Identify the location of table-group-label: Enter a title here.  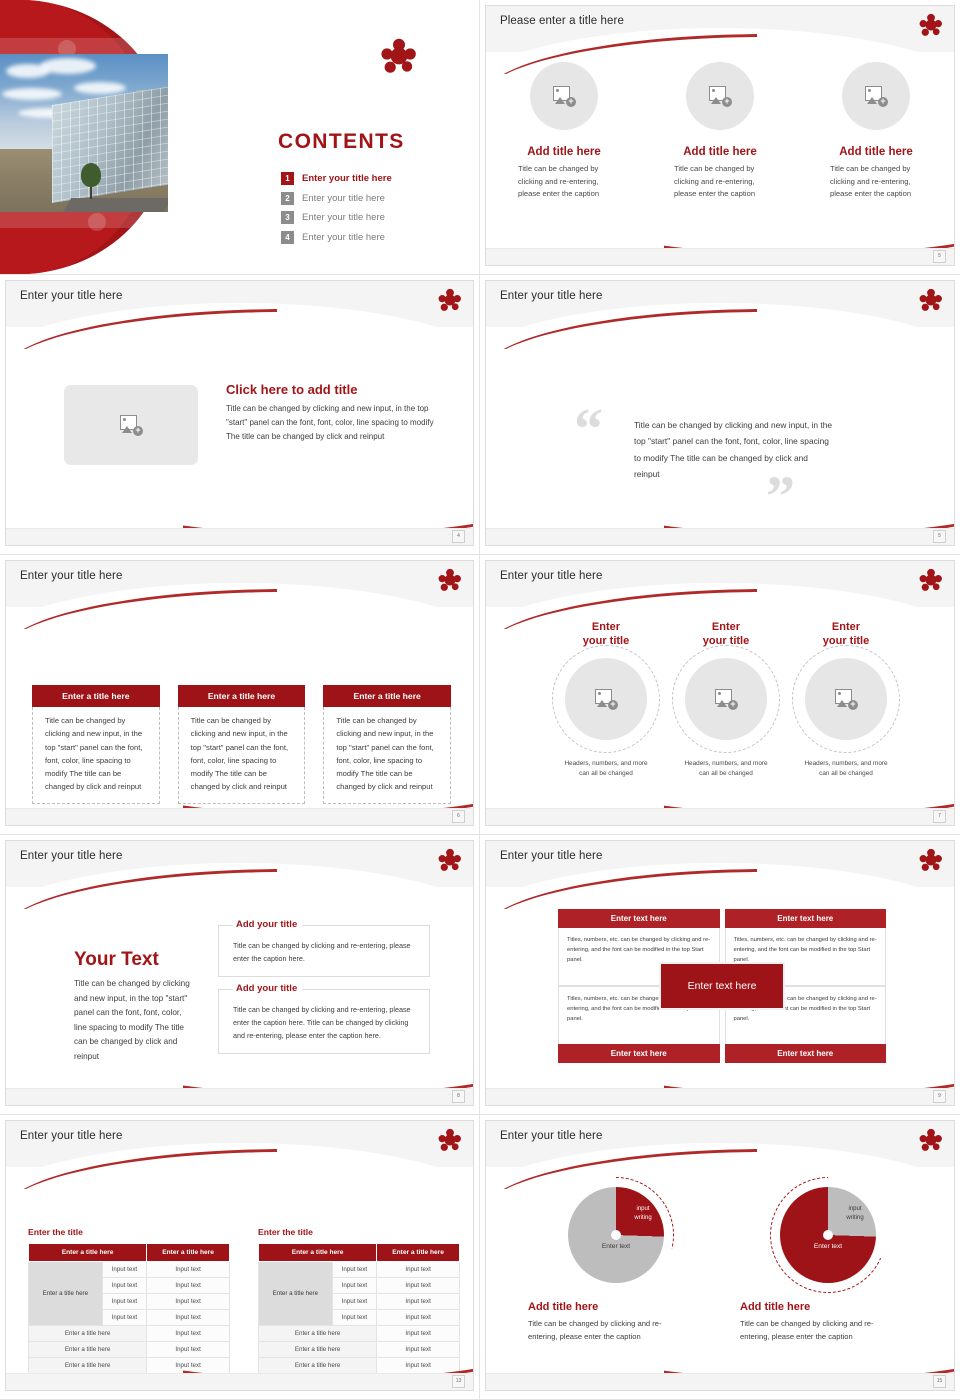
(295, 1293).